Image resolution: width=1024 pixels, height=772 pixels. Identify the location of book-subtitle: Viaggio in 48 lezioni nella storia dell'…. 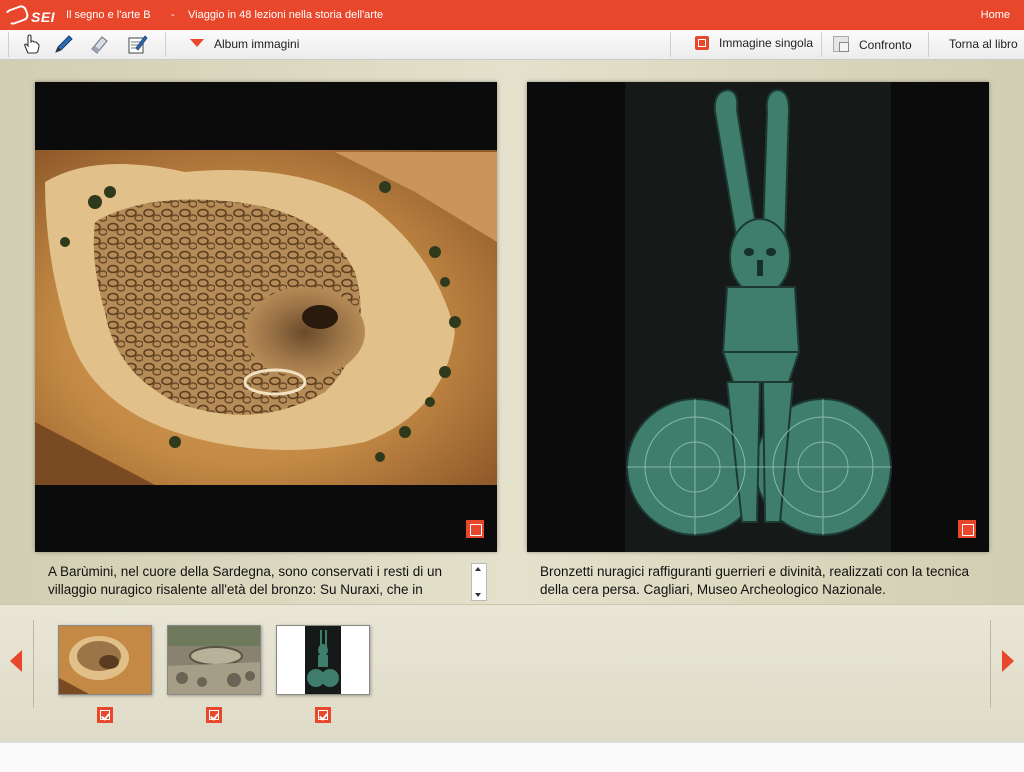
(286, 15).